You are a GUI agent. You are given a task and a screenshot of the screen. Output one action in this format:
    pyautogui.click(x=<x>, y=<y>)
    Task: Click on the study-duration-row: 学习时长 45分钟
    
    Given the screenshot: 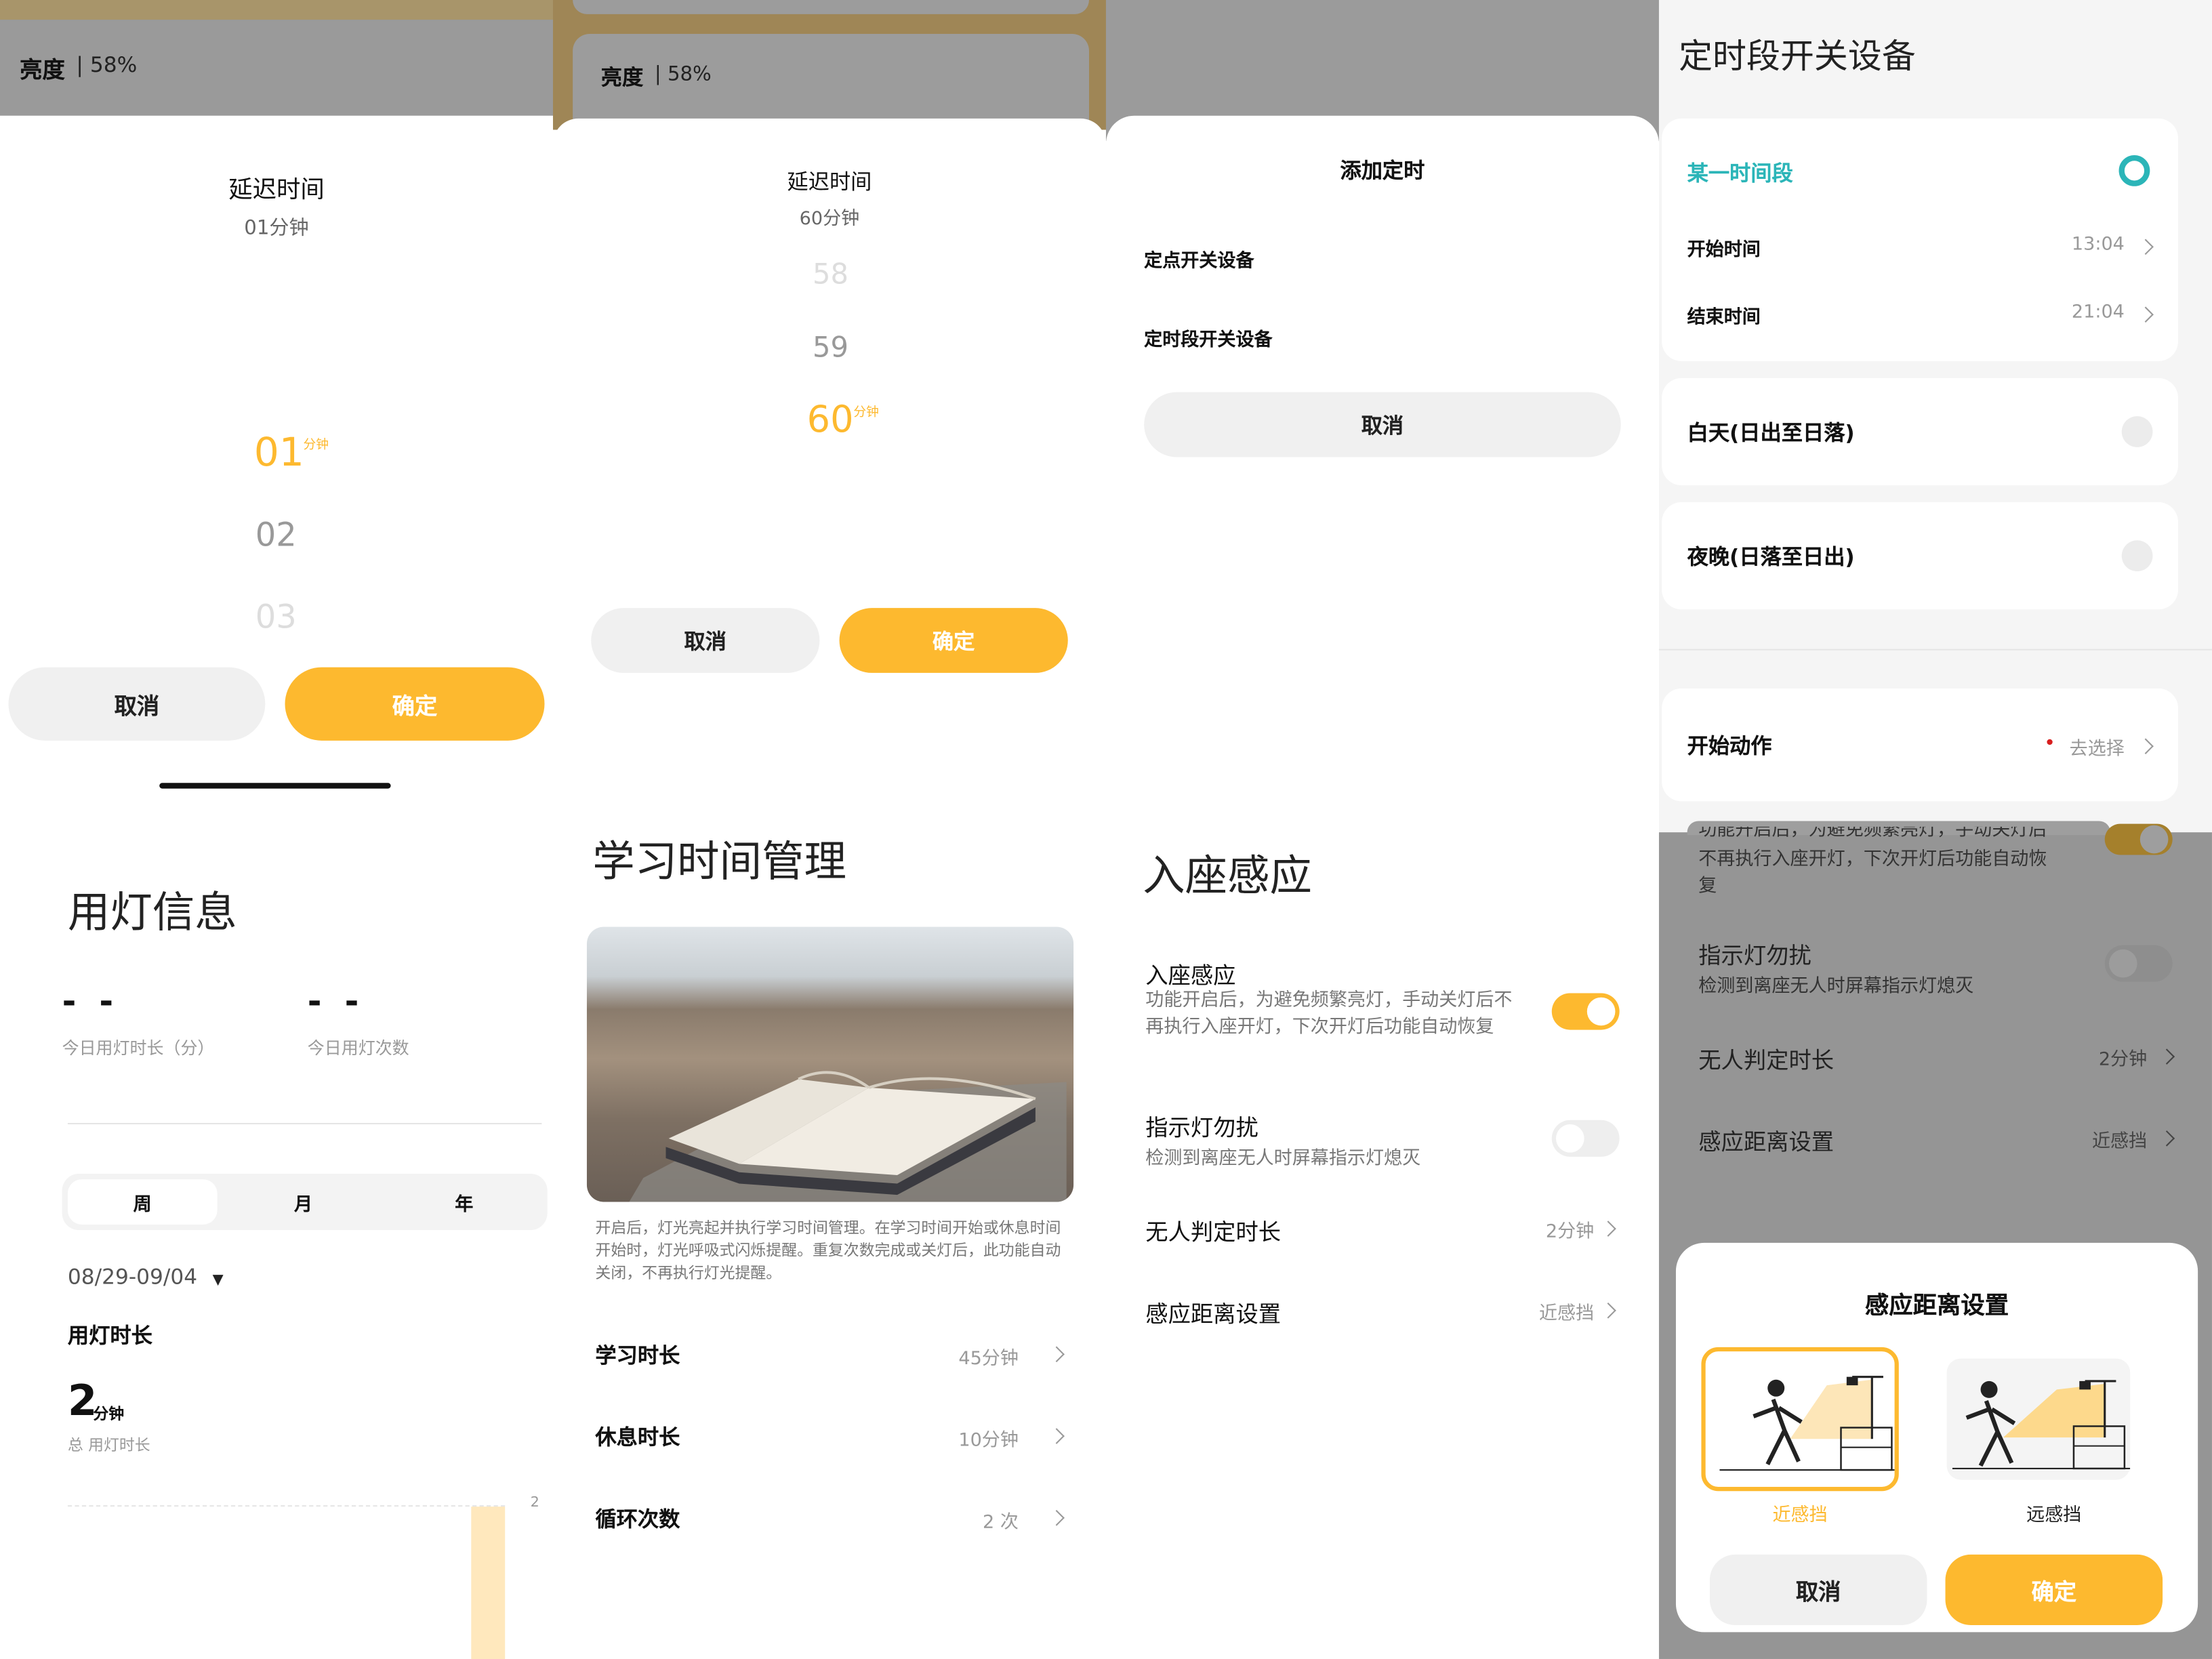 What is the action you would take?
    pyautogui.click(x=829, y=1353)
    